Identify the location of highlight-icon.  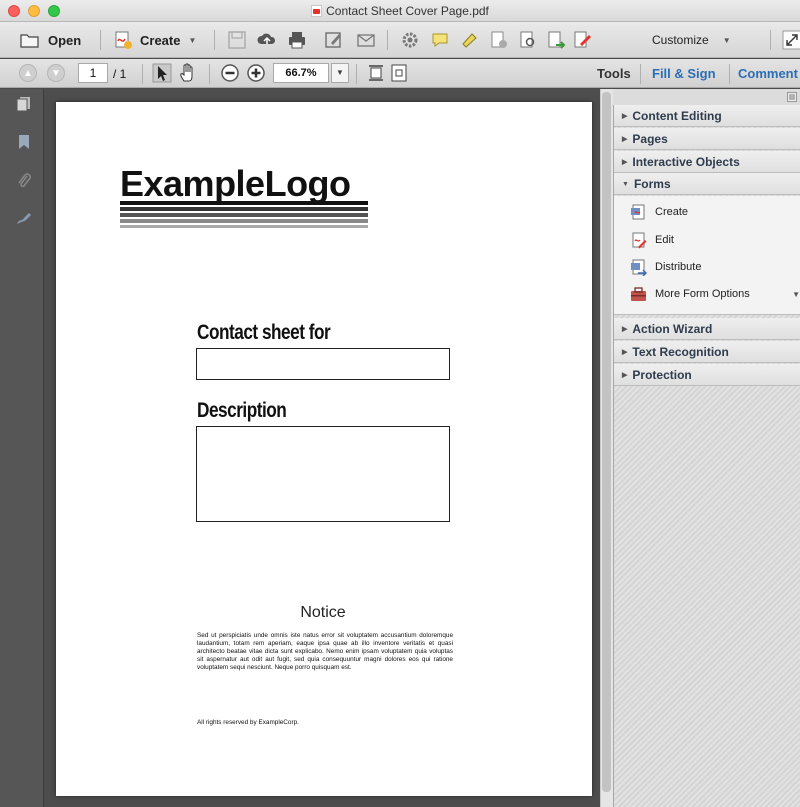
(470, 40).